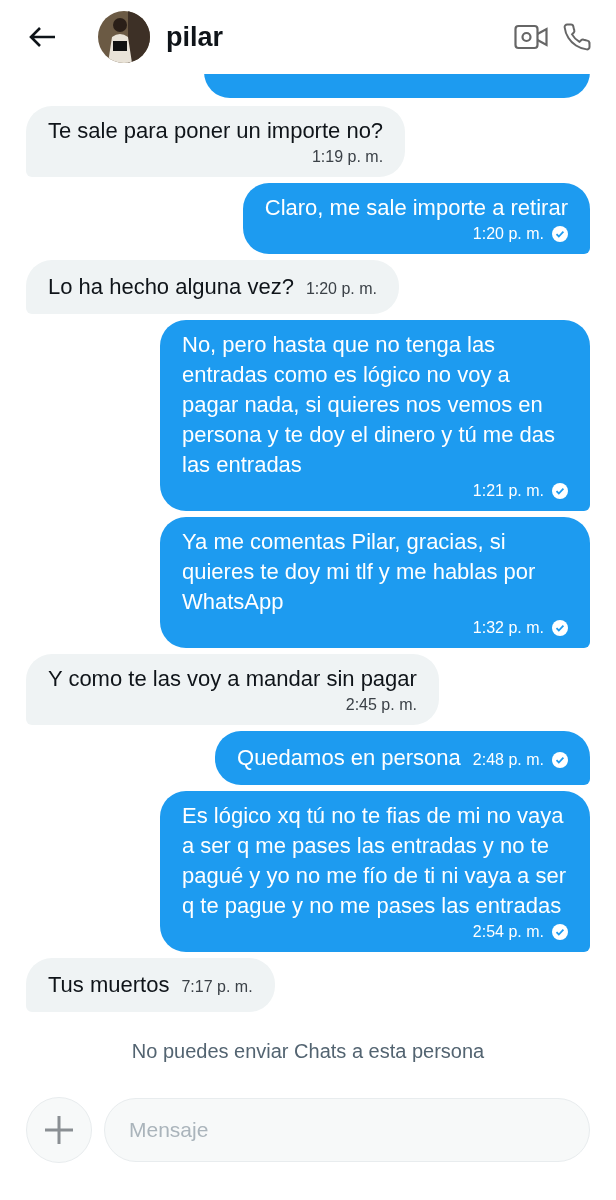  Describe the element at coordinates (347, 157) in the screenshot. I see `message-time: 1:19 p. m.` at that location.